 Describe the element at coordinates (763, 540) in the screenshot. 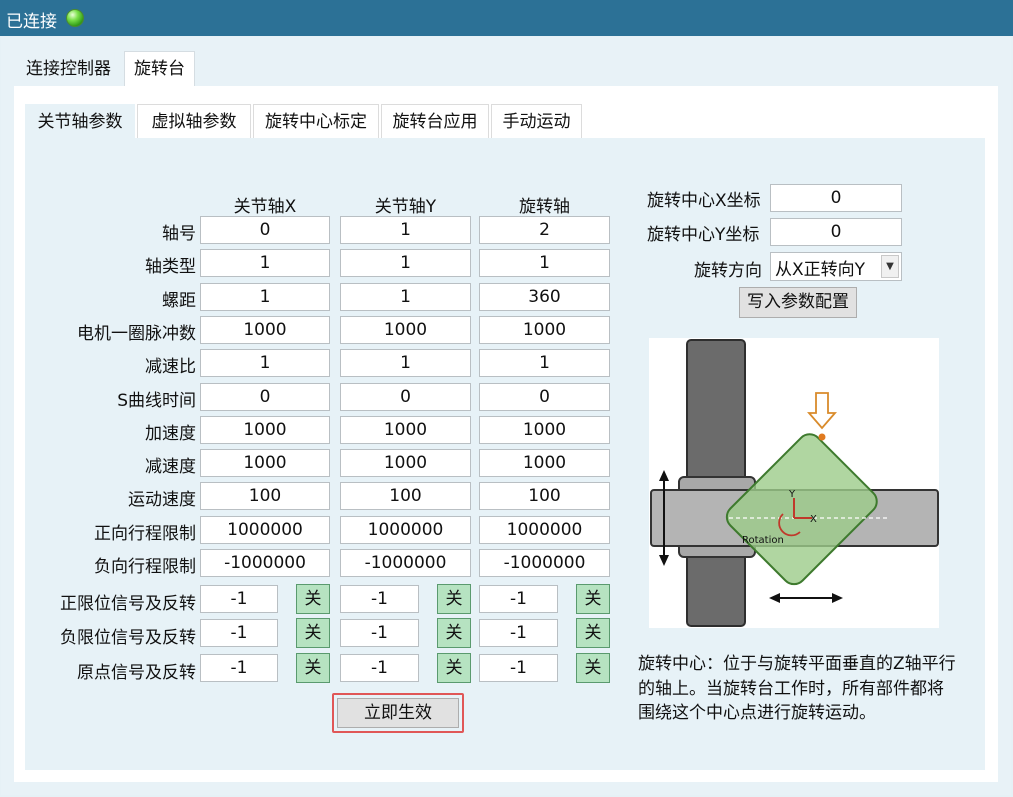

I see `diagram-rotation-label: Rotation` at that location.